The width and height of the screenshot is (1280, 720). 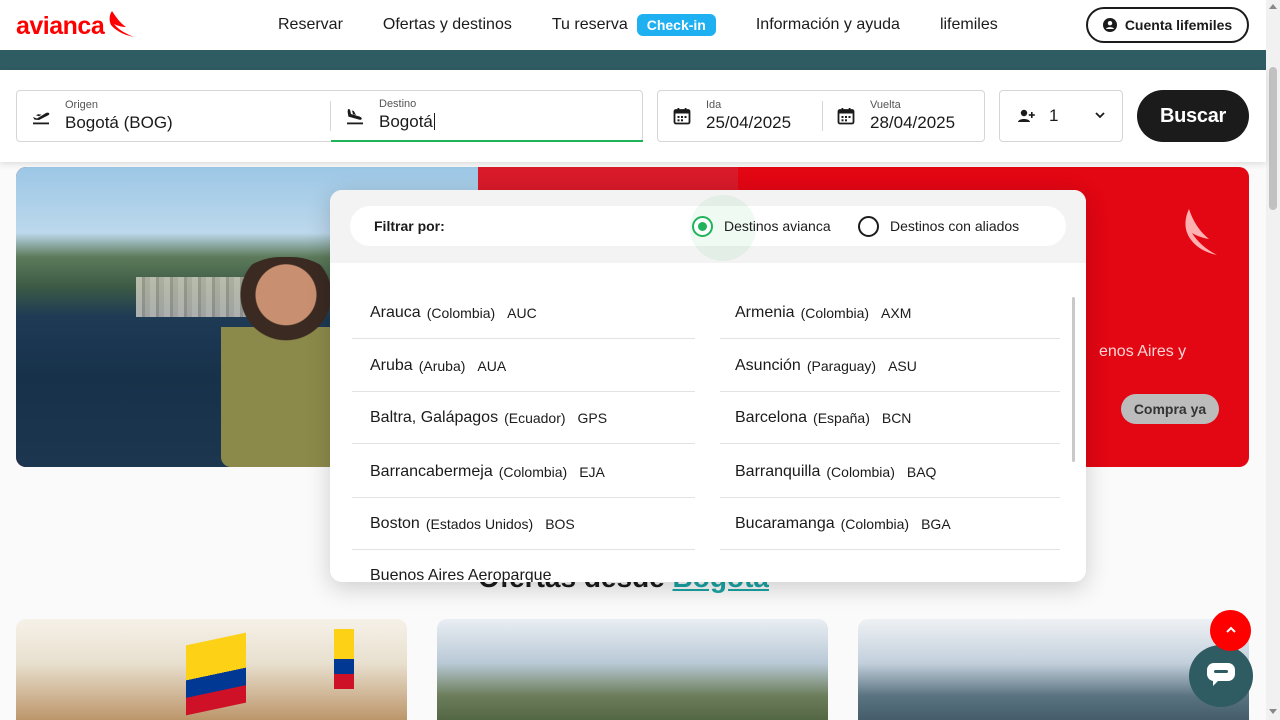 I want to click on chat-icon, so click(x=1221, y=676).